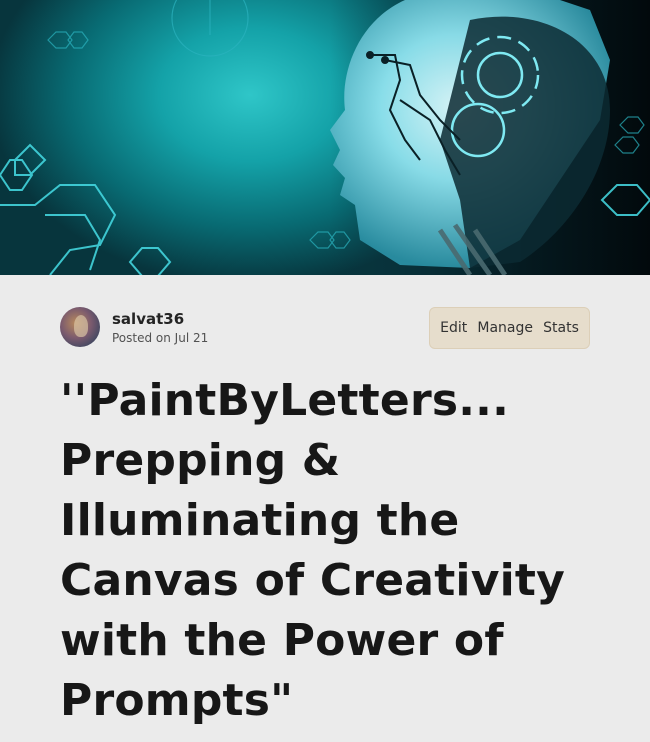 This screenshot has height=742, width=650. What do you see at coordinates (505, 328) in the screenshot?
I see `manage-button: Manage` at bounding box center [505, 328].